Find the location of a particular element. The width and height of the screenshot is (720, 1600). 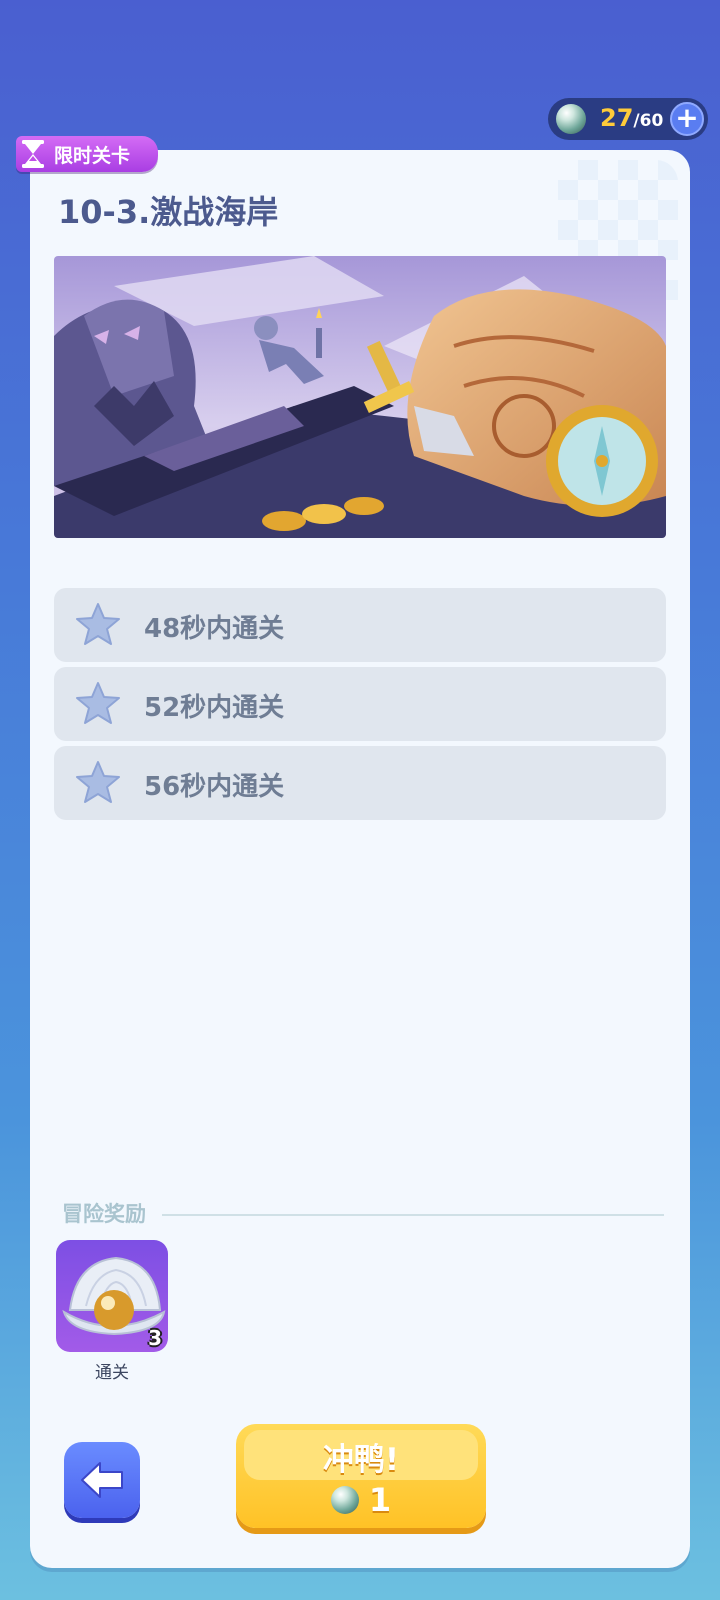

objective-text: 52秒内通关 is located at coordinates (214, 708).